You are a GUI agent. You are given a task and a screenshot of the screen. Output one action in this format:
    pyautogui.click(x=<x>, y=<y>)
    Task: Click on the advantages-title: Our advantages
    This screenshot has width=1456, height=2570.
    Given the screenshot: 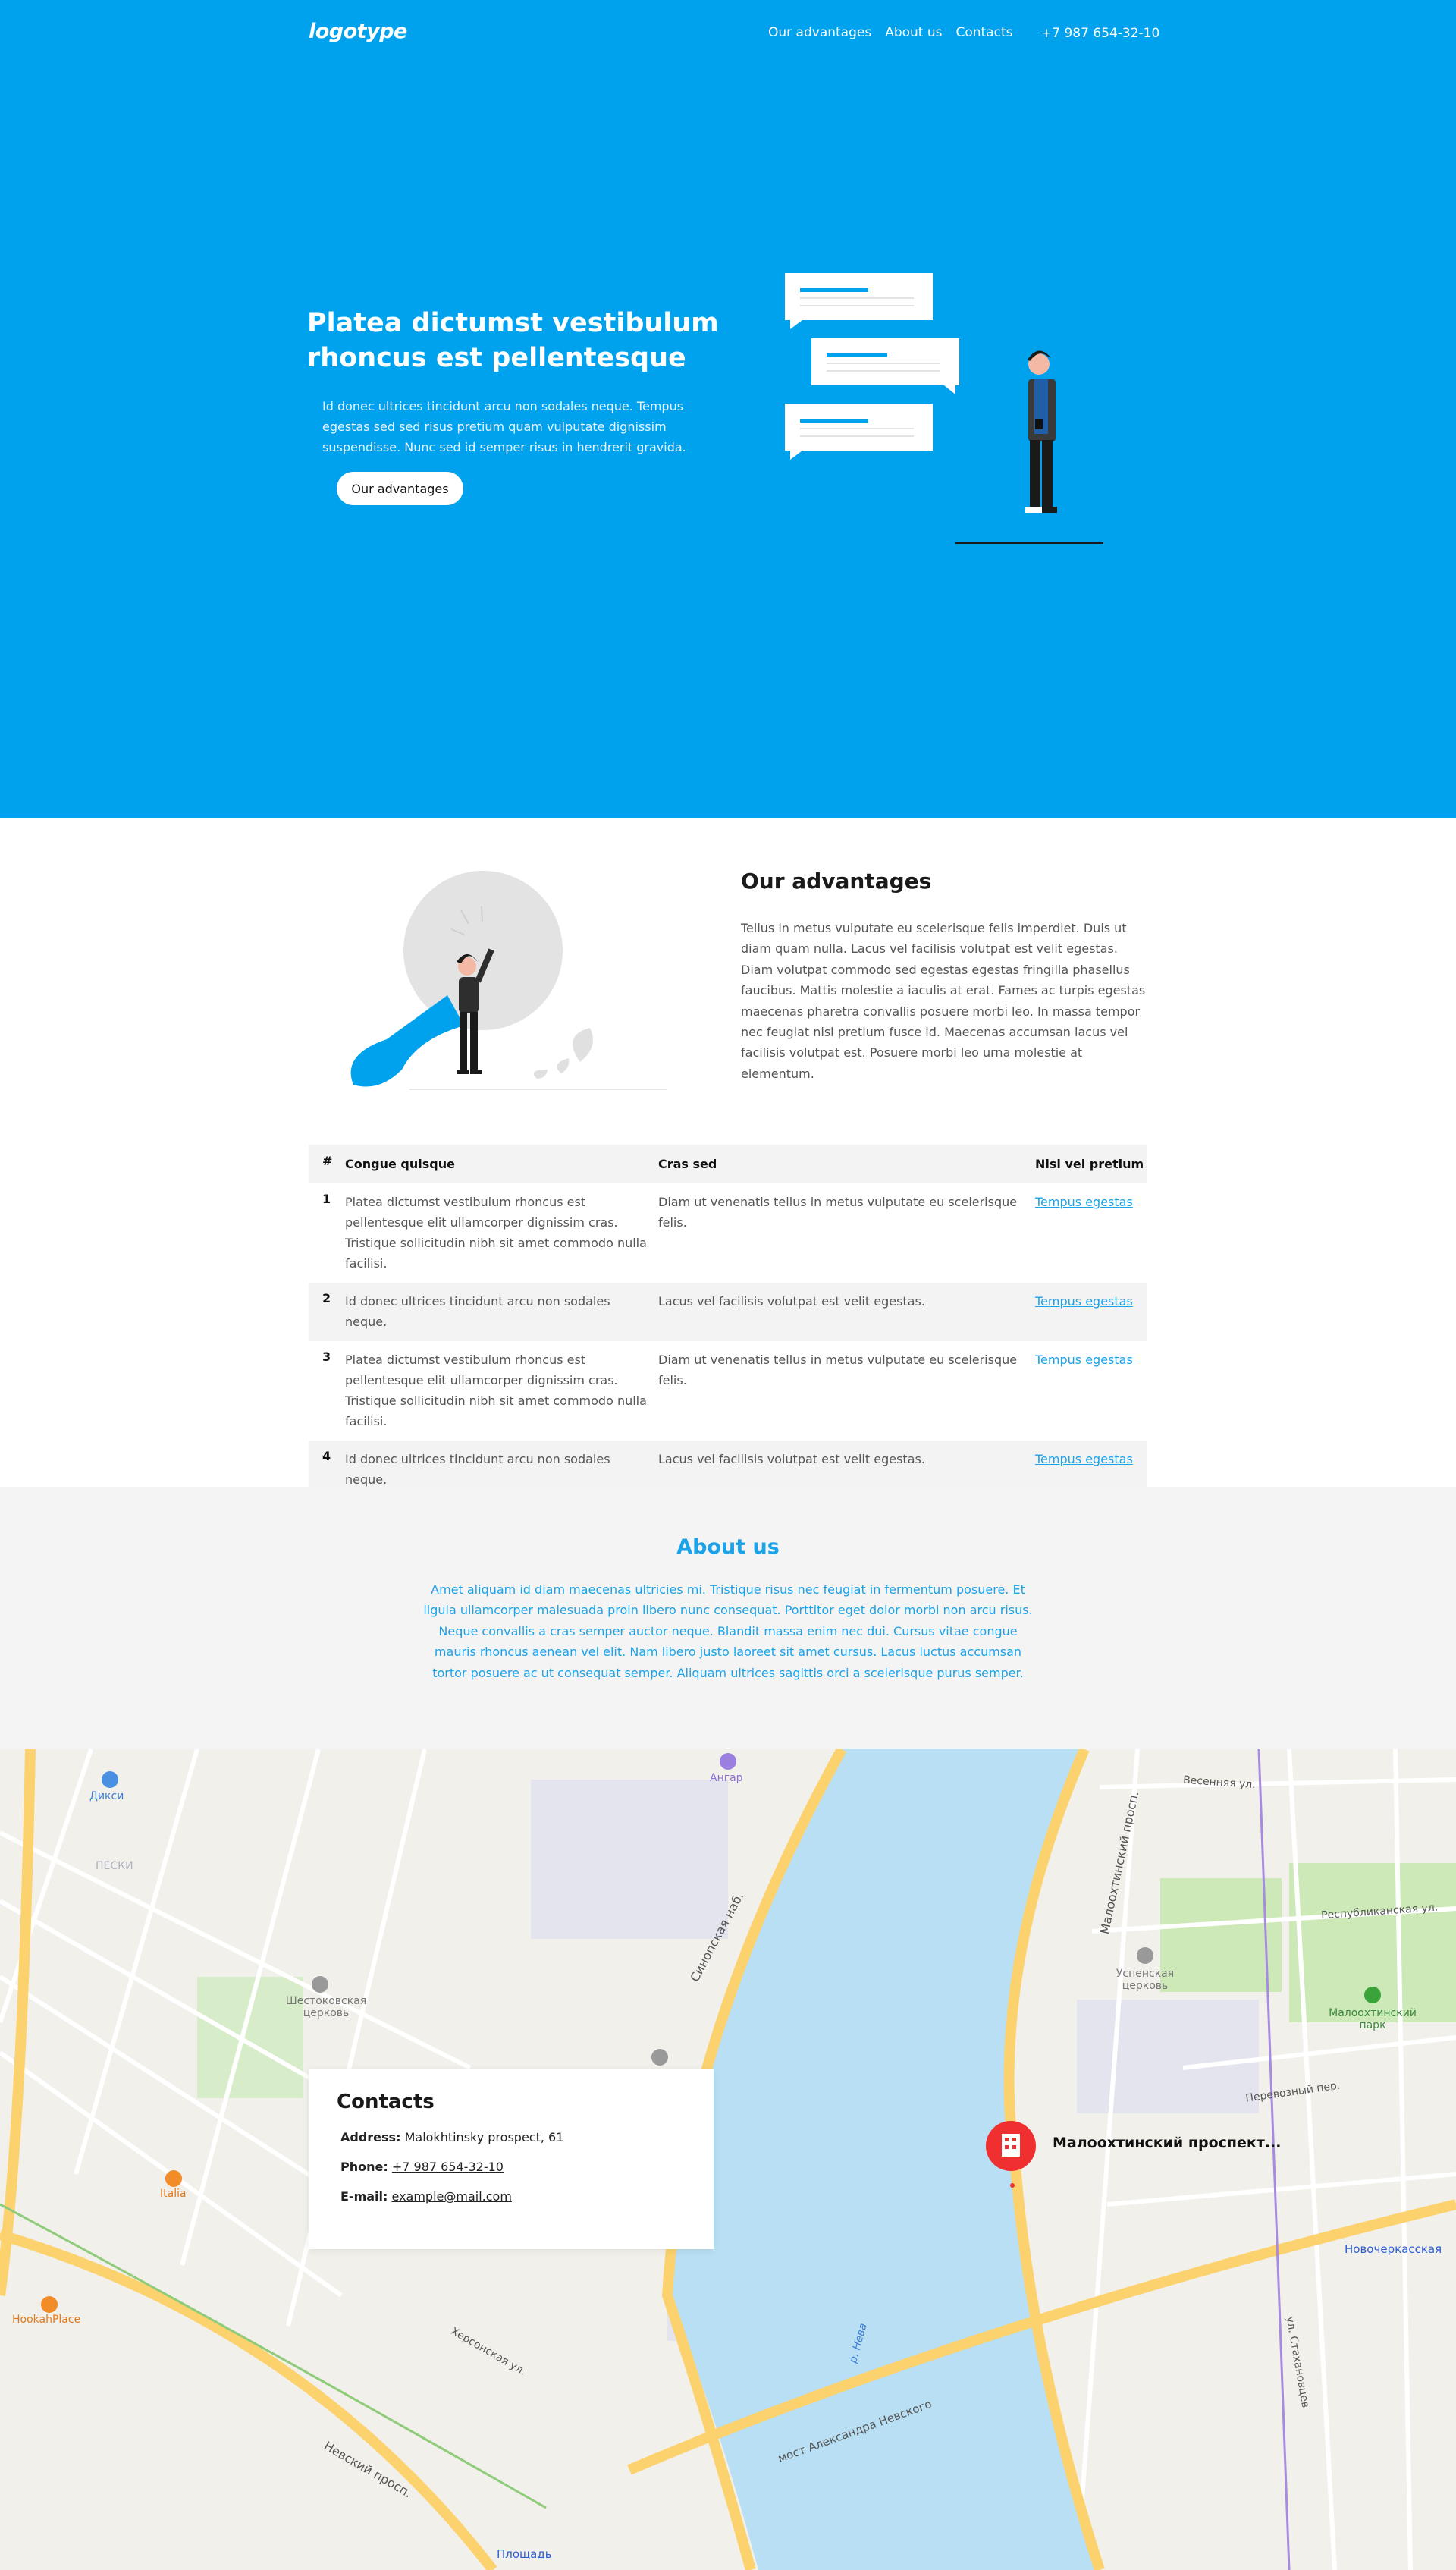 What is the action you would take?
    pyautogui.click(x=836, y=881)
    